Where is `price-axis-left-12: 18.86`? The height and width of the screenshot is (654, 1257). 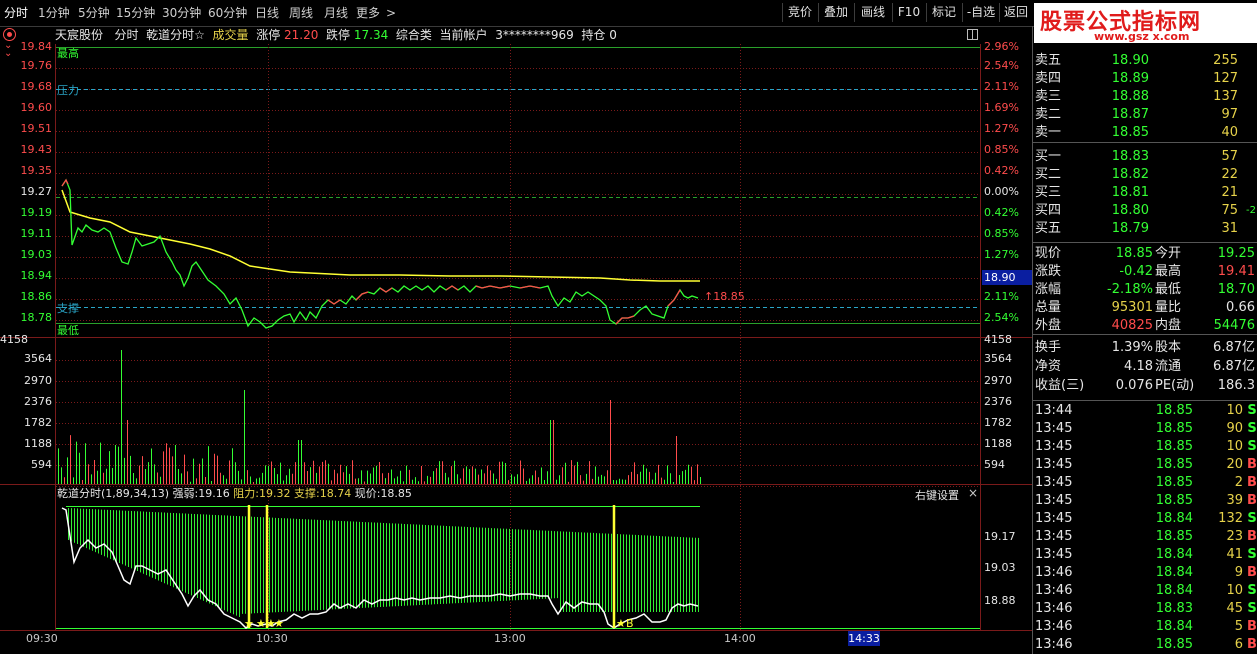 price-axis-left-12: 18.86 is located at coordinates (36, 296).